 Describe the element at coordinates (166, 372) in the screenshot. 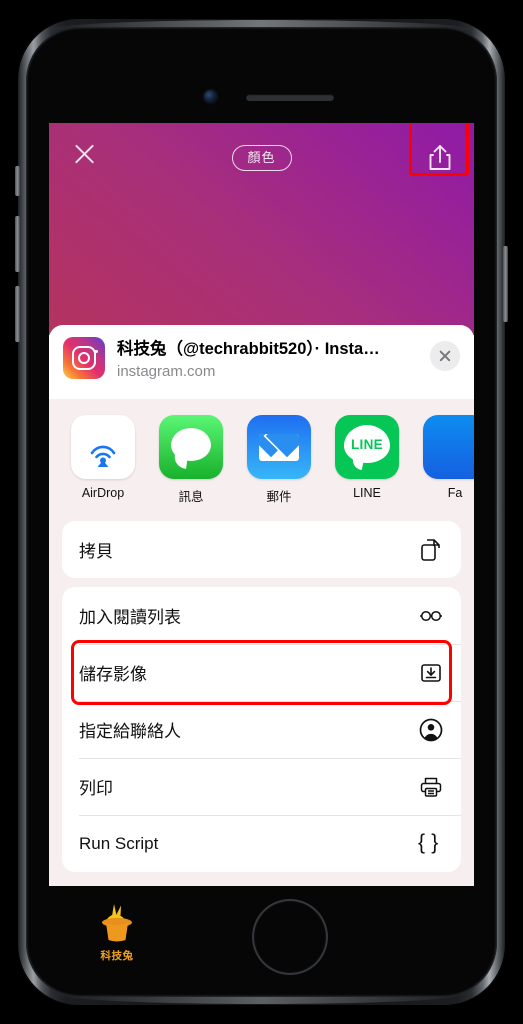

I see `share-target-url: instagram.com` at that location.